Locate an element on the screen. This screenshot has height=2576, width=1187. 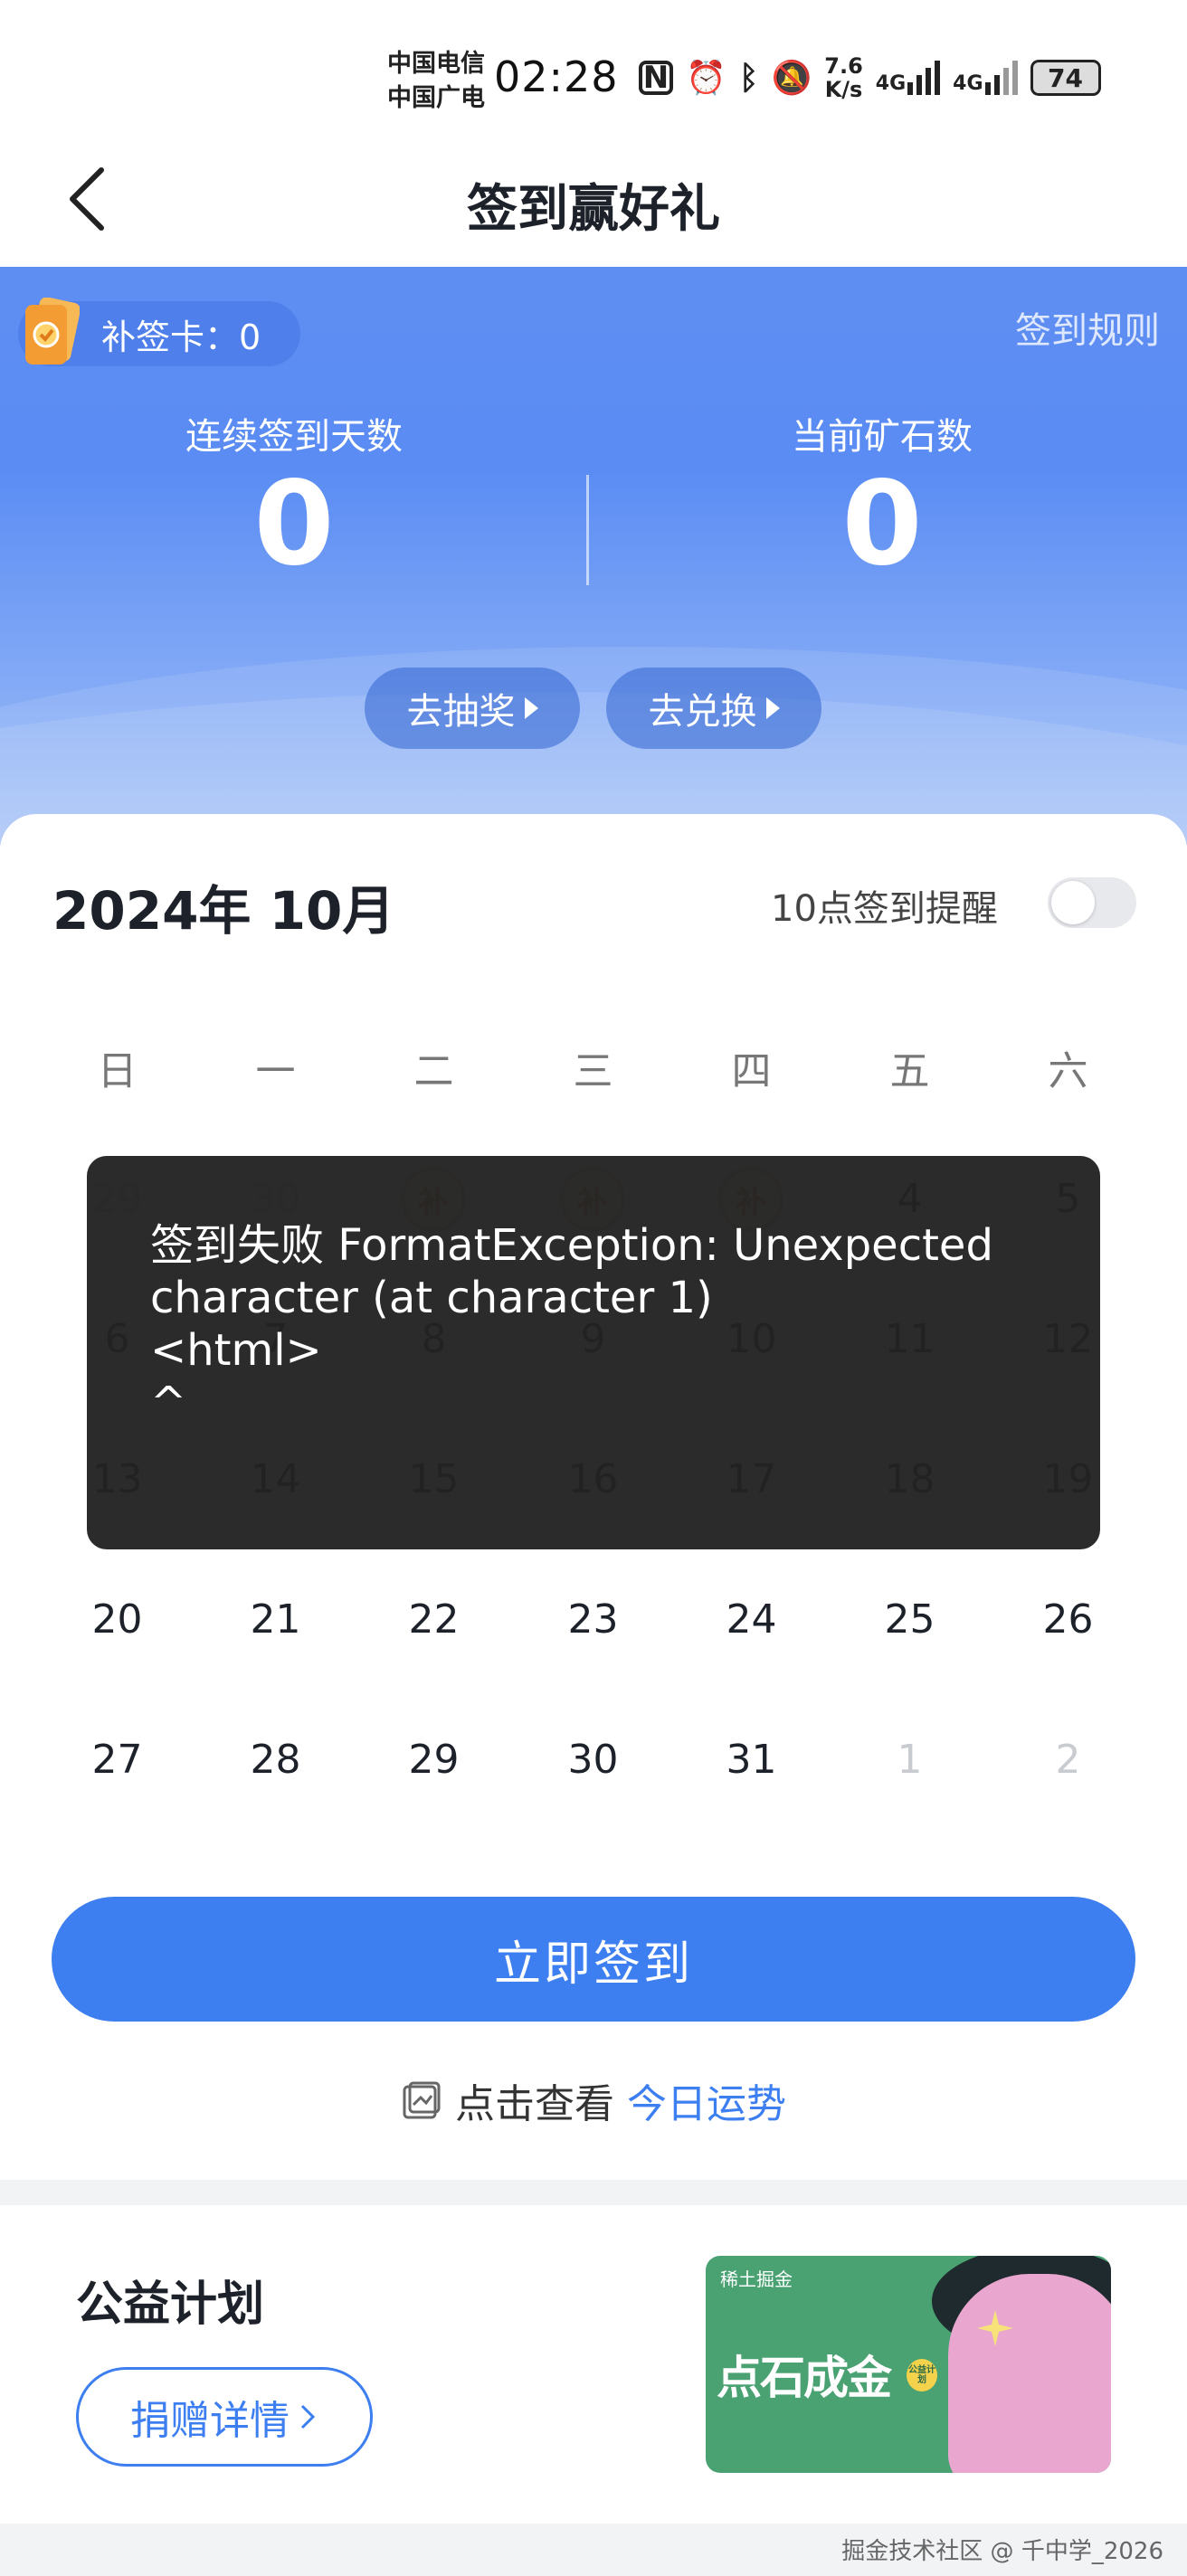
calendar-day: 1 is located at coordinates (910, 1760).